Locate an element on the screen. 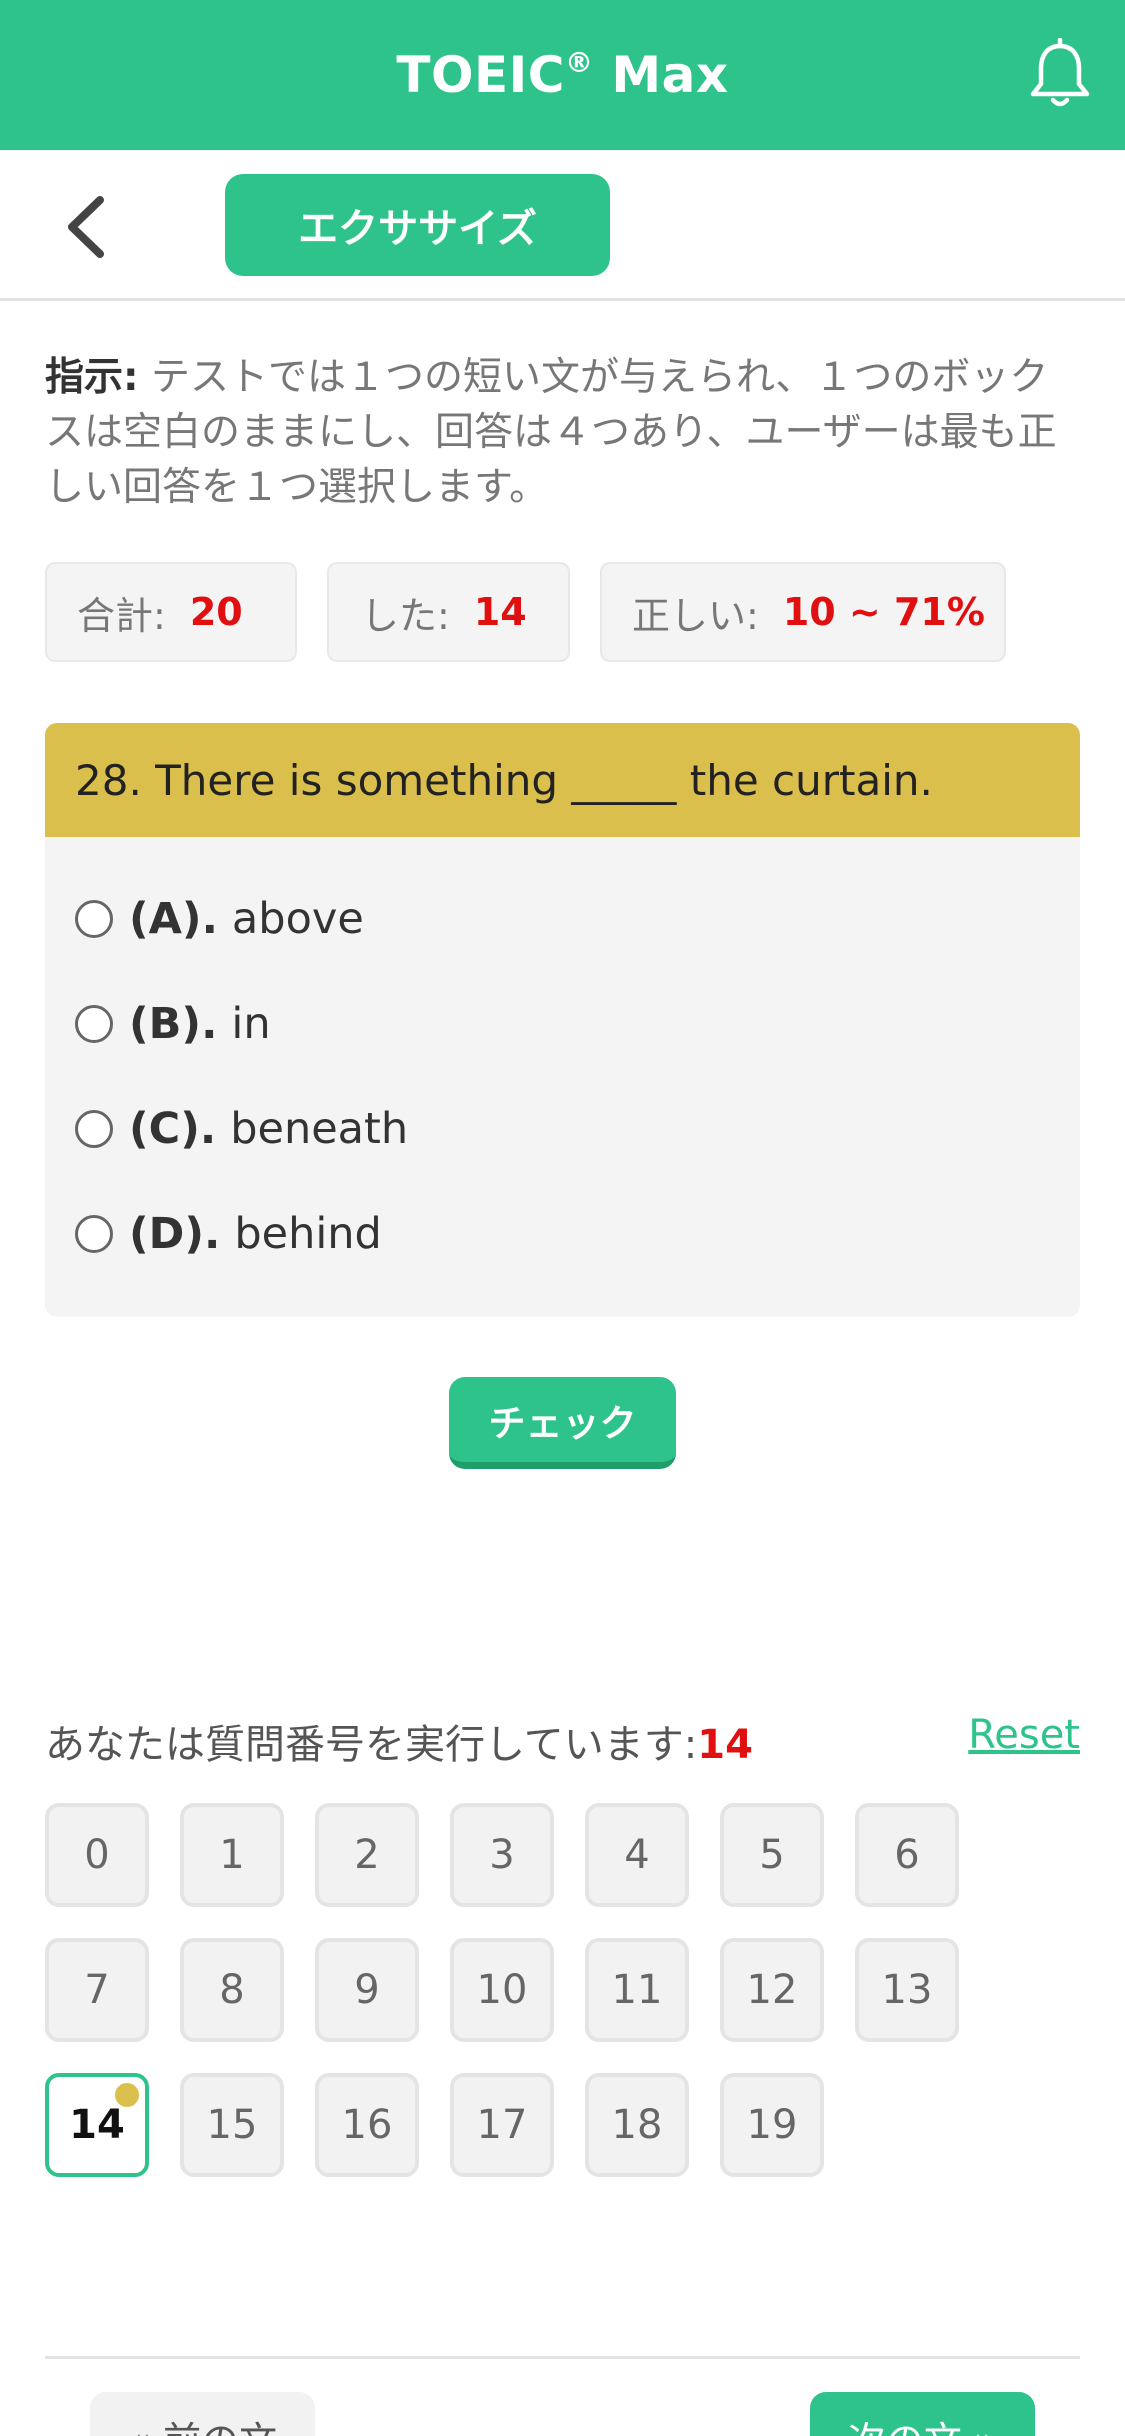  instructions-label: 指示: is located at coordinates (92, 377).